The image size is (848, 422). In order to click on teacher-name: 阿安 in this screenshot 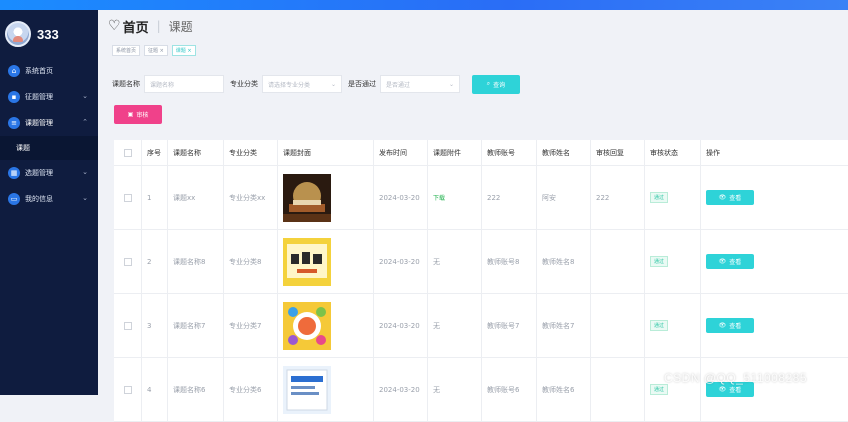, I will do `click(564, 197)`.